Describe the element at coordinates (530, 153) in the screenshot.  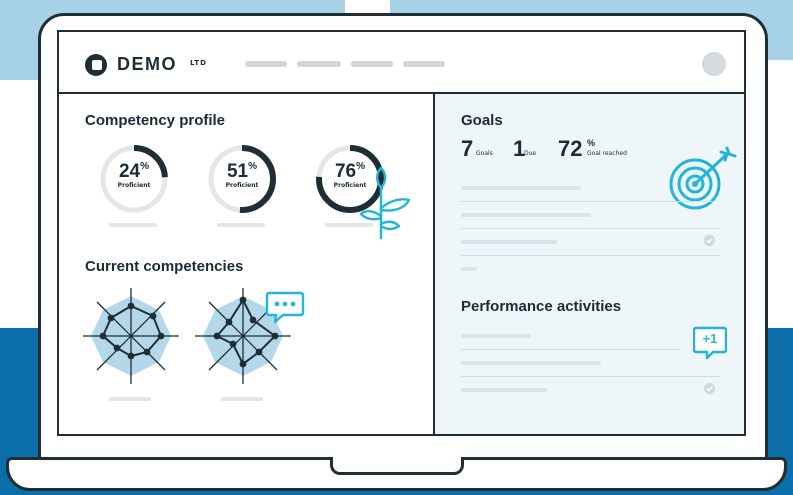
I see `due-count-label: Due` at that location.